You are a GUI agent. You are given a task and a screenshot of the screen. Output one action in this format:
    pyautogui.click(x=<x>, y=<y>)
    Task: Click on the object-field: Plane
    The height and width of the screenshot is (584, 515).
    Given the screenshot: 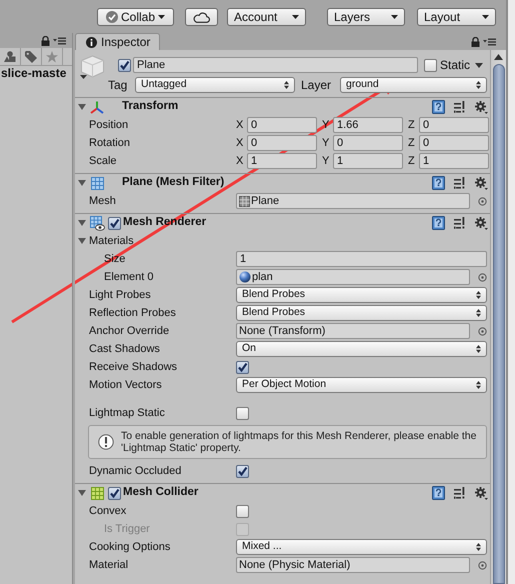 What is the action you would take?
    pyautogui.click(x=353, y=201)
    